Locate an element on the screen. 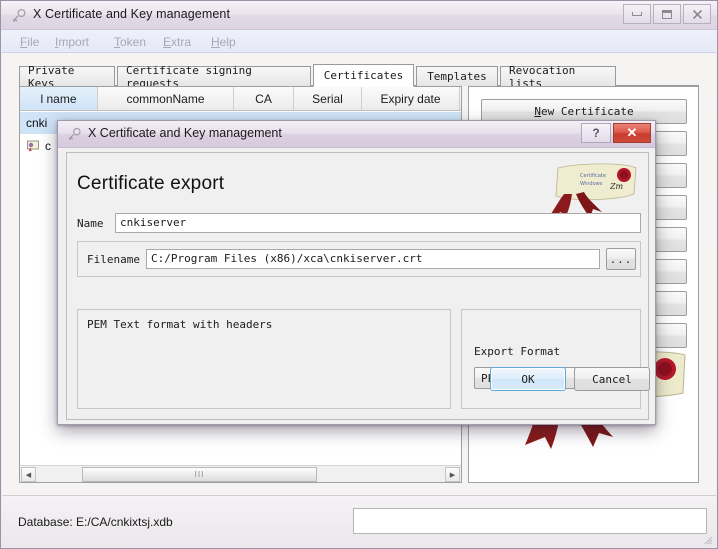  button-mnemonic: N is located at coordinates (537, 111).